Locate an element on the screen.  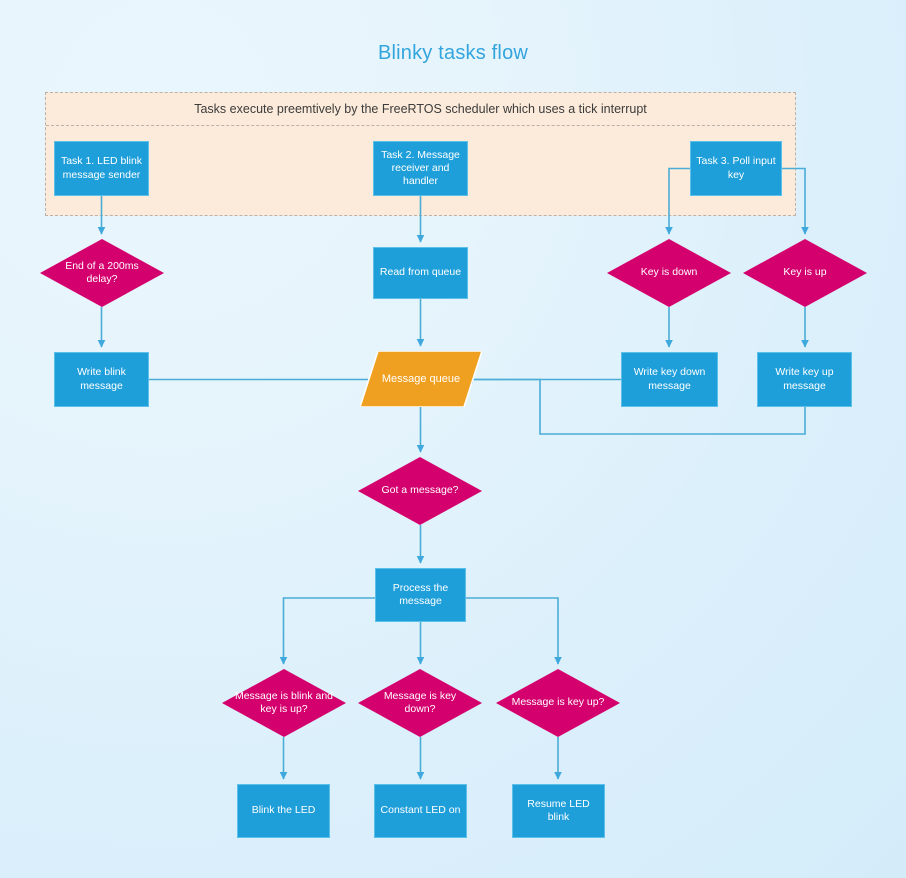
node-task2-label: Task 2. Message receiver and handler is located at coordinates (420, 168).